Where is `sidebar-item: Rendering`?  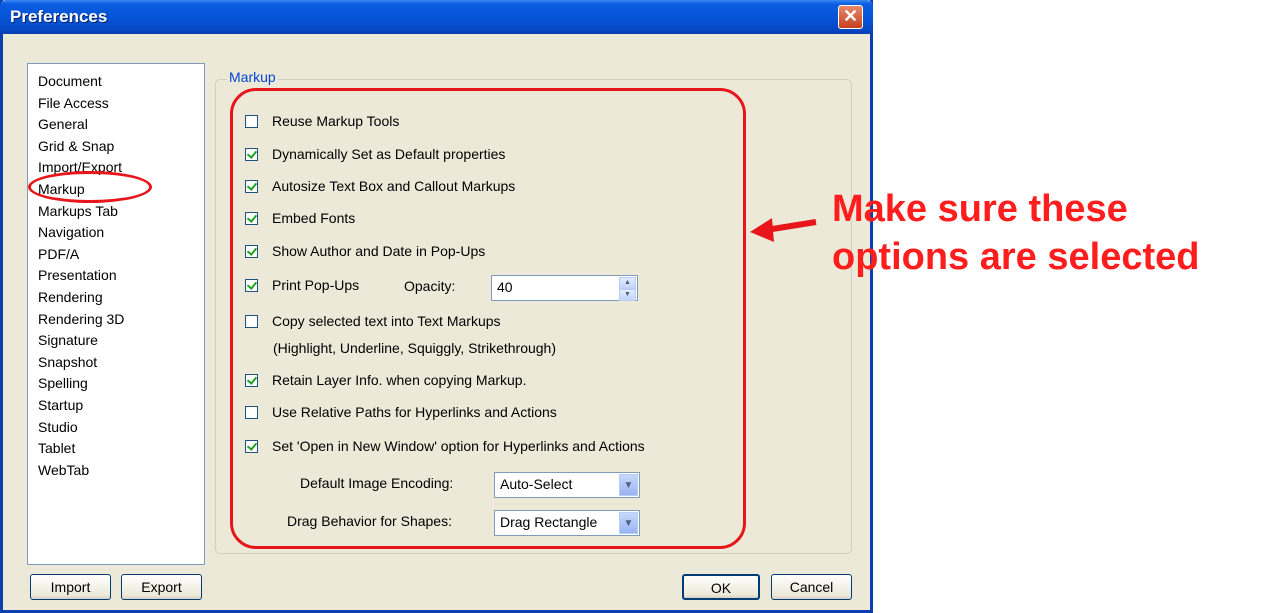 sidebar-item: Rendering is located at coordinates (70, 297).